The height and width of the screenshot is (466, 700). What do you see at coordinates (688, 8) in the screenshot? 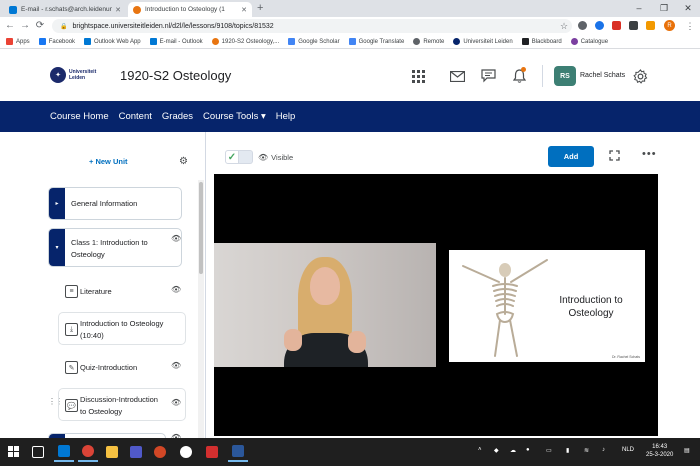
I see `close-window-button: ✕` at bounding box center [688, 8].